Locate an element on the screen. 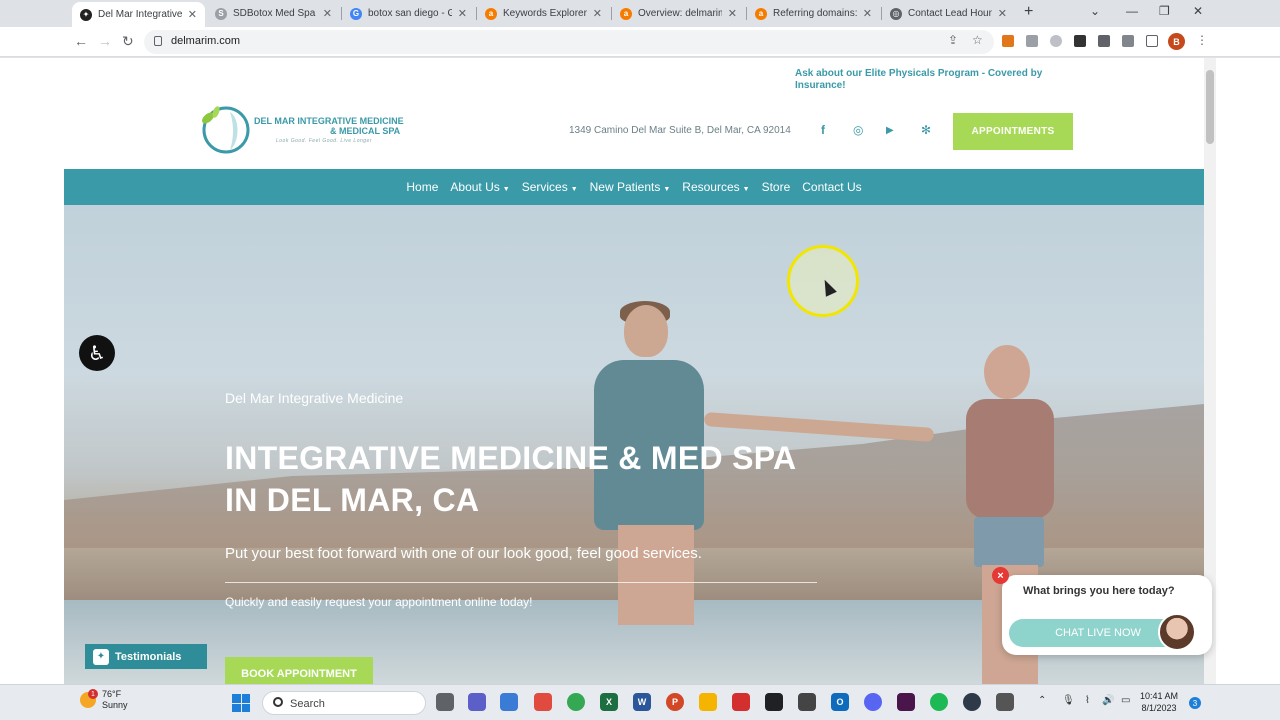 The width and height of the screenshot is (1280, 720). microphone-icon: 🎙 is located at coordinates (1068, 700).